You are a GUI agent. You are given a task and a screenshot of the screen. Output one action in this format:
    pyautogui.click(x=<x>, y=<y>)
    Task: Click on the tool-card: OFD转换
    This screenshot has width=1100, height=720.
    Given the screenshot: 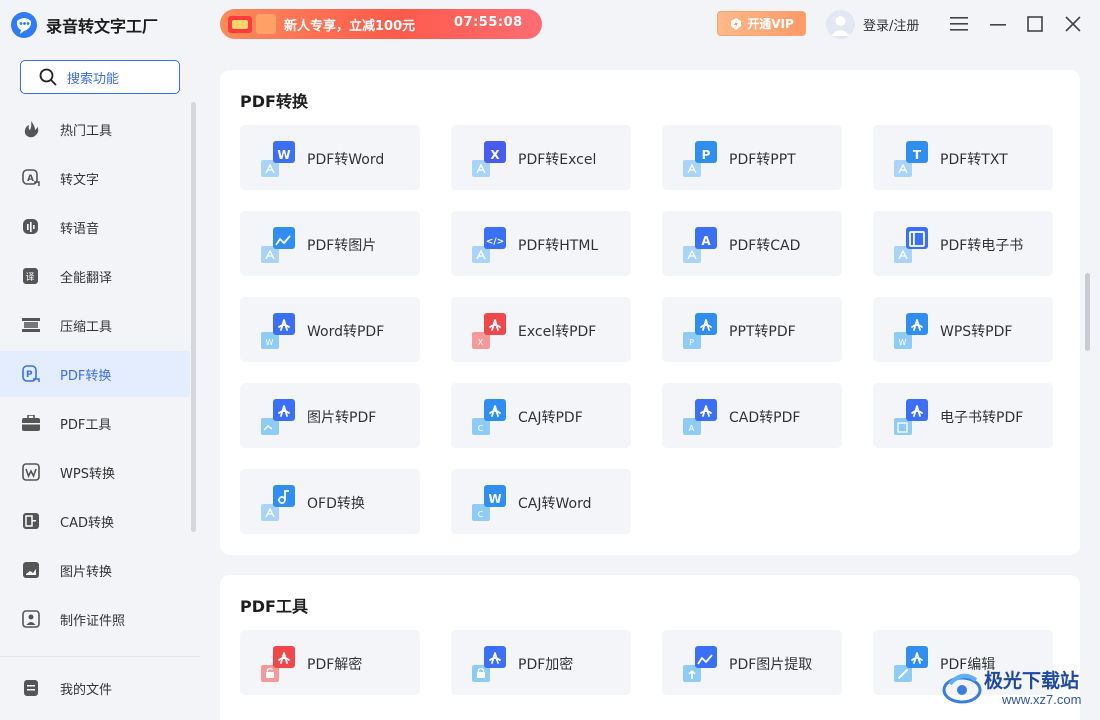 What is the action you would take?
    pyautogui.click(x=330, y=501)
    